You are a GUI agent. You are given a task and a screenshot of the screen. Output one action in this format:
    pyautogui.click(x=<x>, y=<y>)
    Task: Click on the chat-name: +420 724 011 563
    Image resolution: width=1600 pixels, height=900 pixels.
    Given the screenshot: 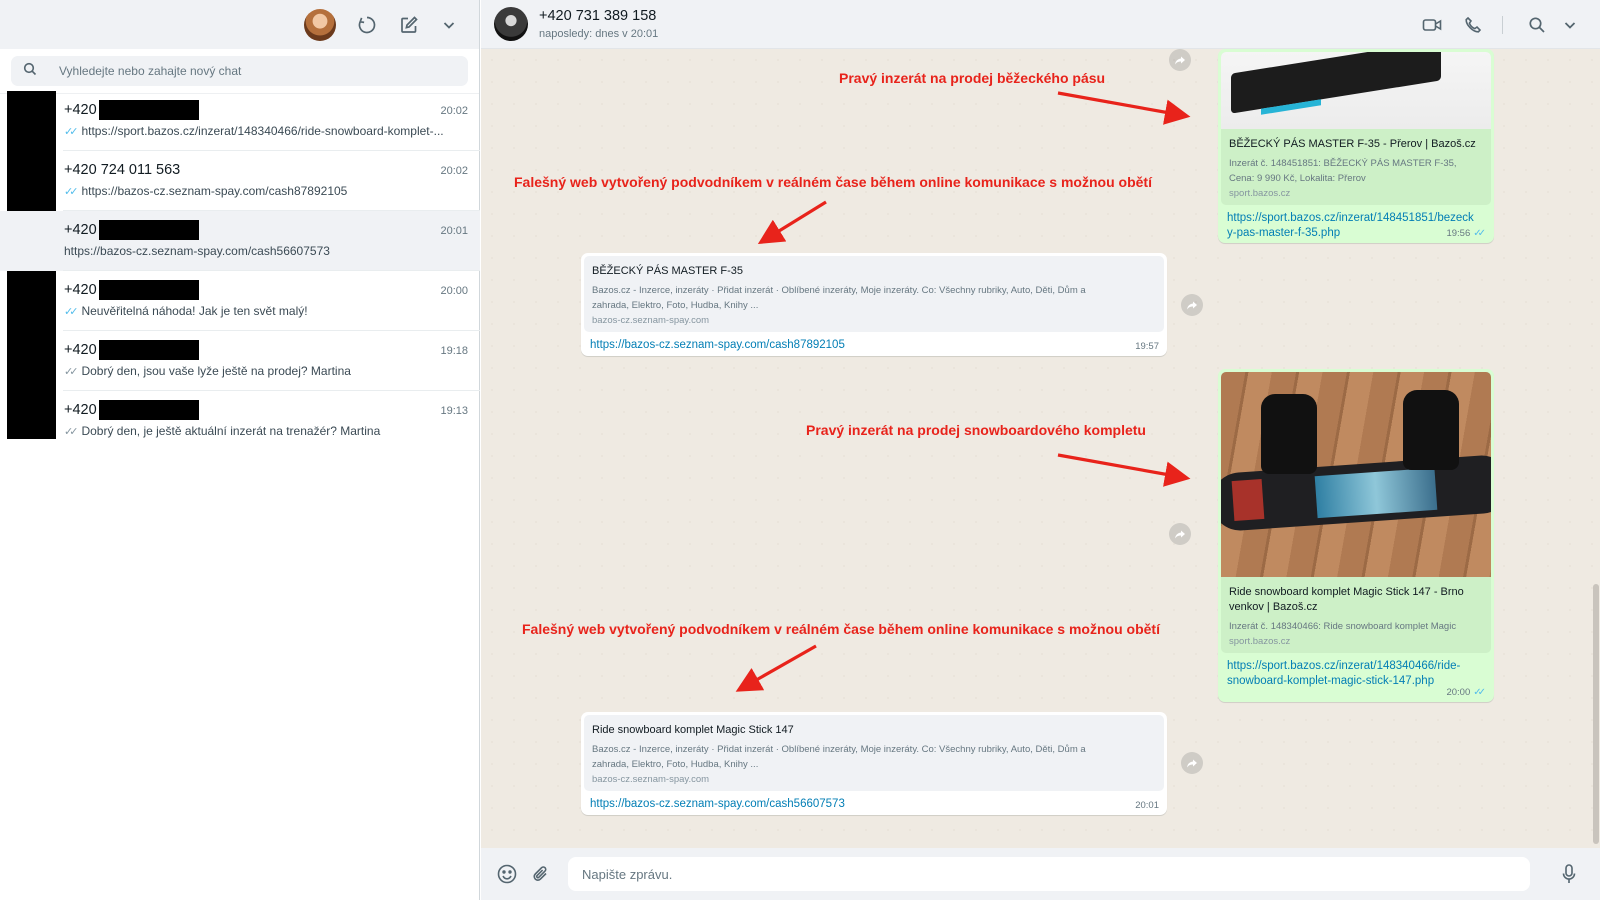 What is the action you would take?
    pyautogui.click(x=122, y=170)
    